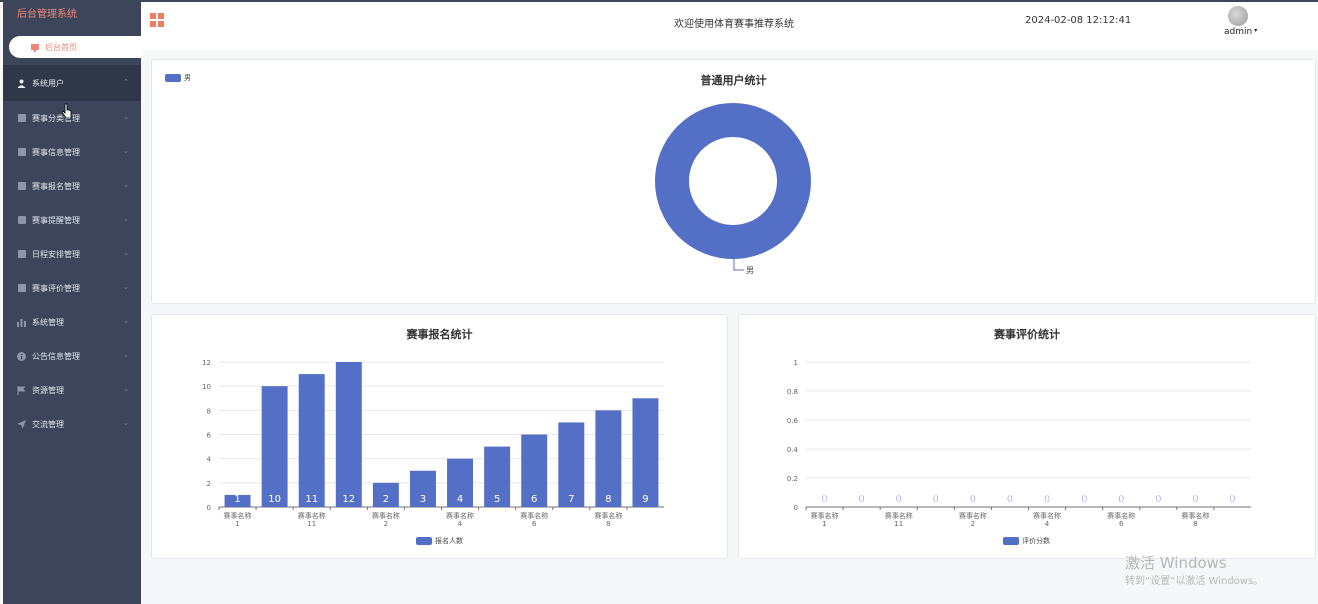 The width and height of the screenshot is (1318, 604). I want to click on y-tick-label: 2, so click(209, 484).